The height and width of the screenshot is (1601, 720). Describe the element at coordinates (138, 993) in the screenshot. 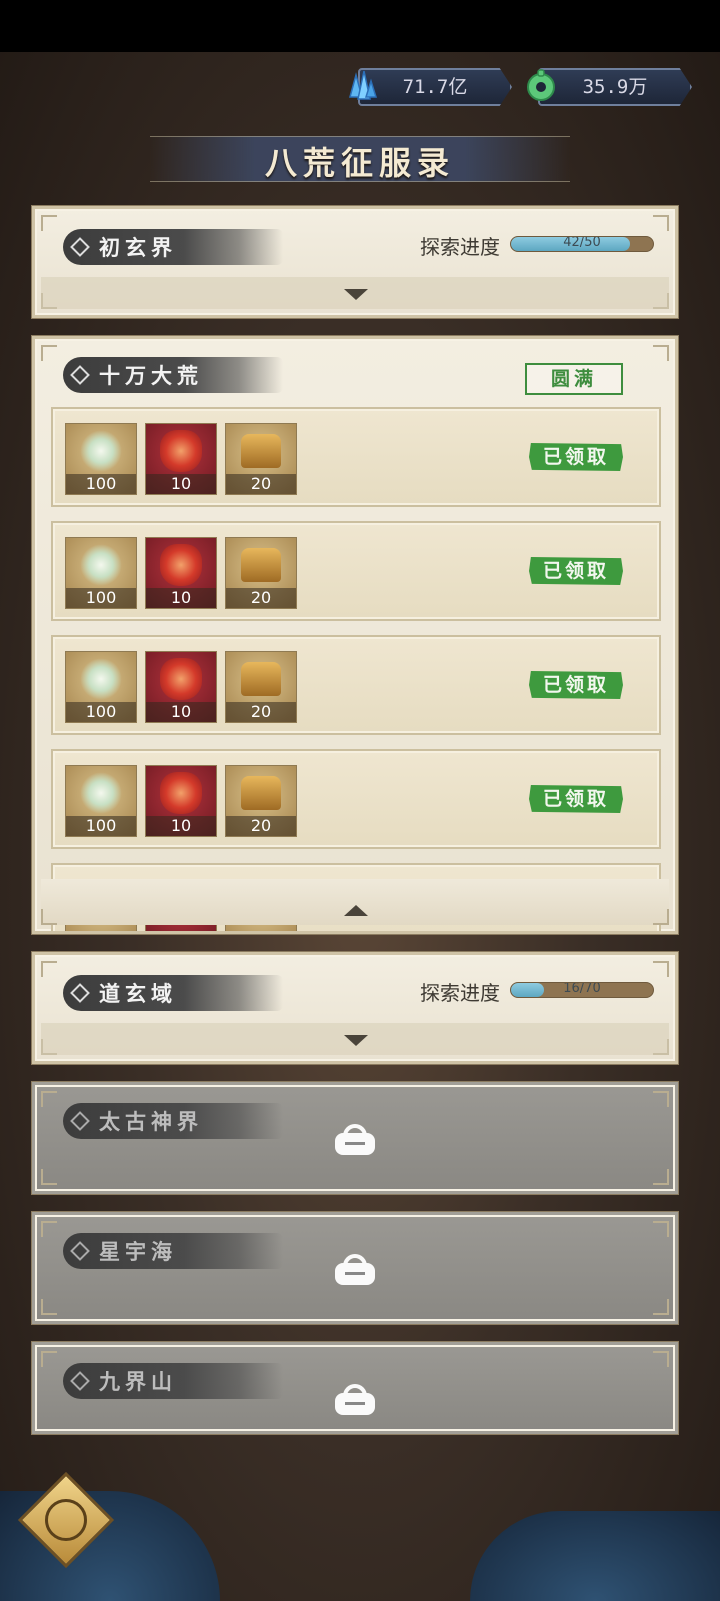

I see `realm-name: 道玄域` at that location.